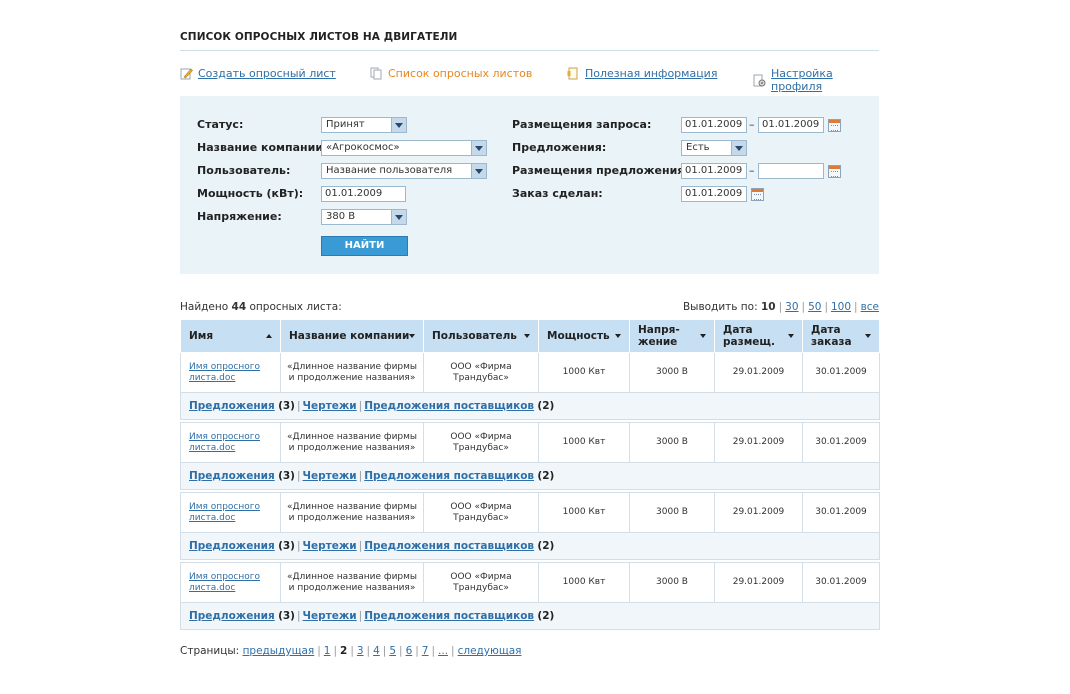 This screenshot has width=1070, height=694. Describe the element at coordinates (759, 80) in the screenshot. I see `settings-doc-icon` at that location.